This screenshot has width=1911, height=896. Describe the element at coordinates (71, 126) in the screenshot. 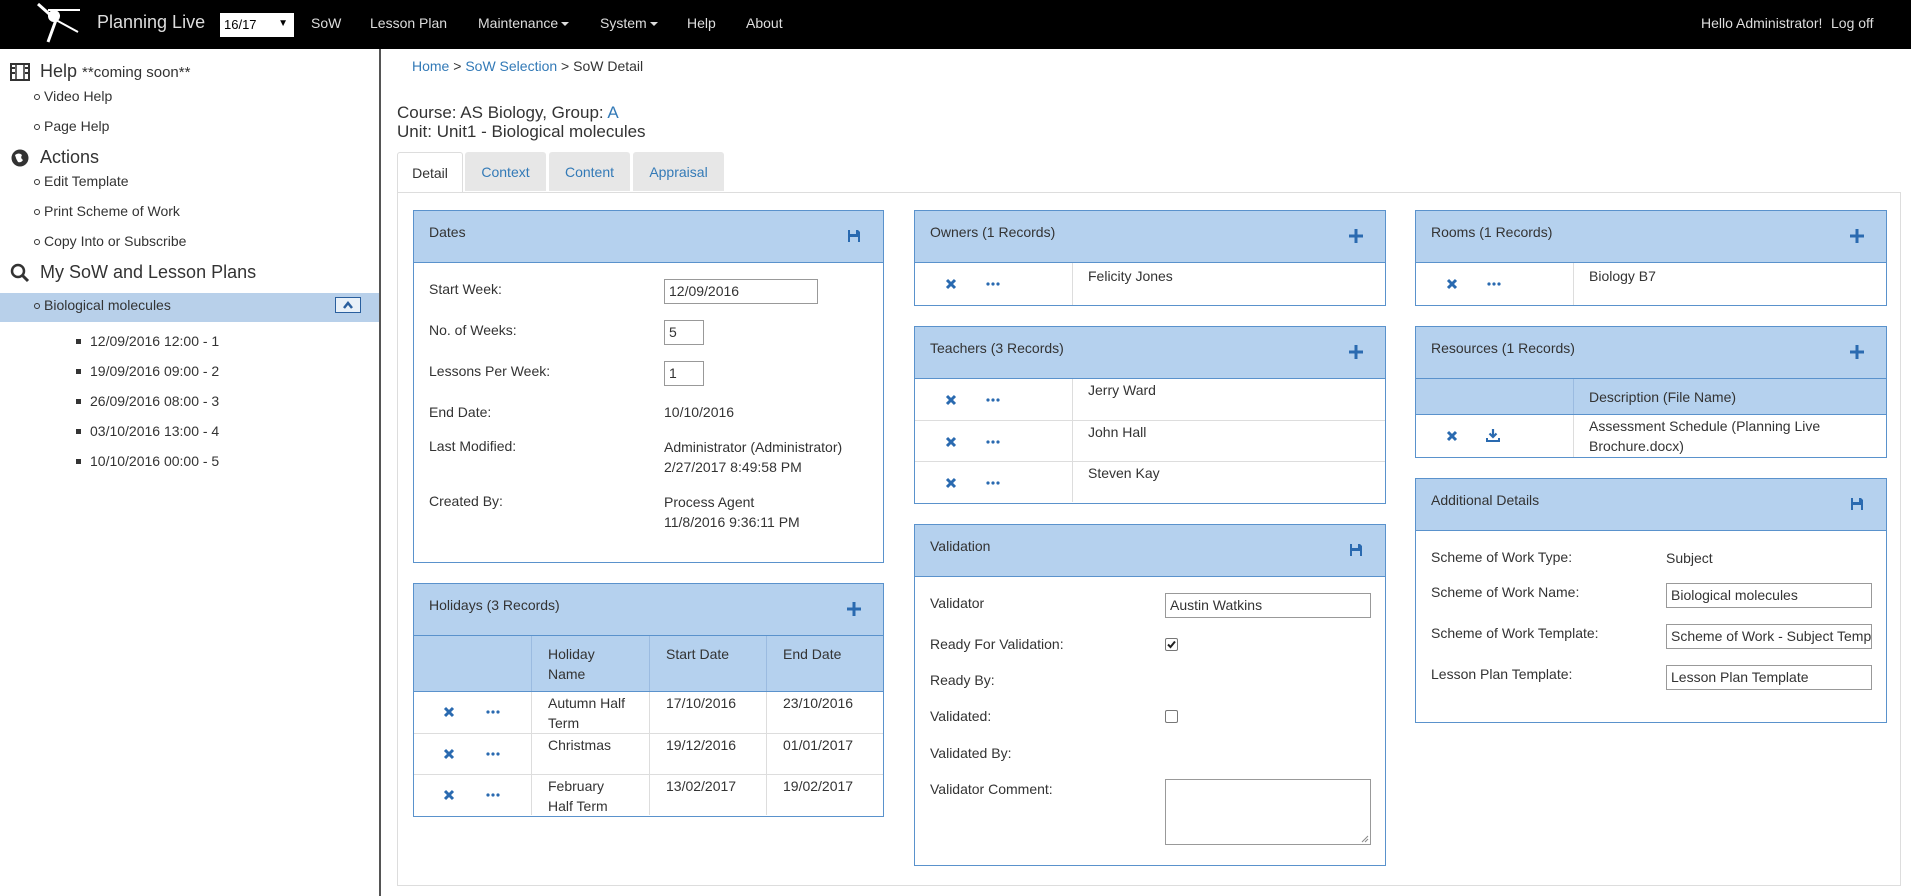

I see `sidebar-item-page-help: Page Help` at that location.